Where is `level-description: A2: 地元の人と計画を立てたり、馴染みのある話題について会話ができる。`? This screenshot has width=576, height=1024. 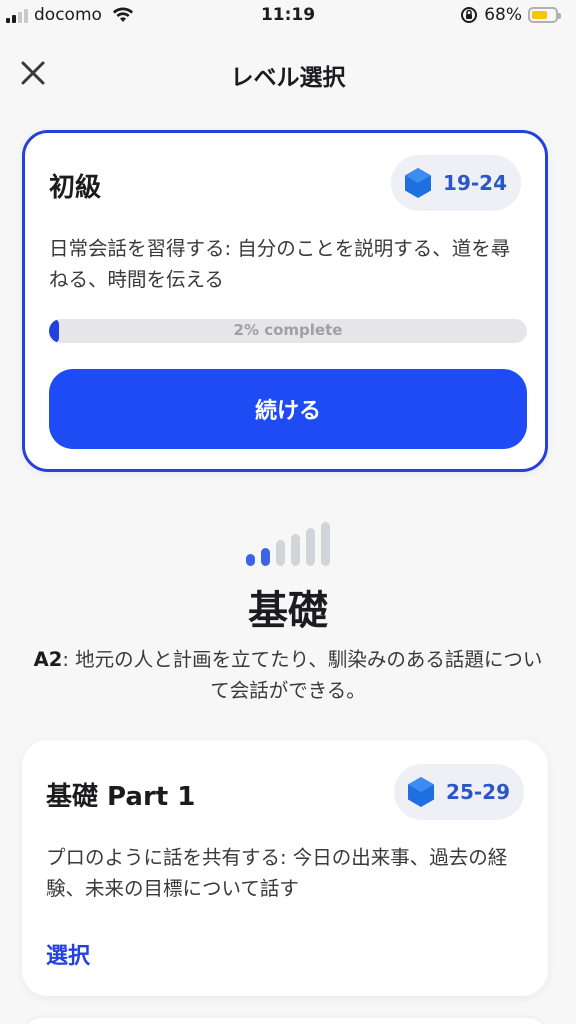 level-description: A2: 地元の人と計画を立てたり、馴染みのある話題について会話ができる。 is located at coordinates (288, 675).